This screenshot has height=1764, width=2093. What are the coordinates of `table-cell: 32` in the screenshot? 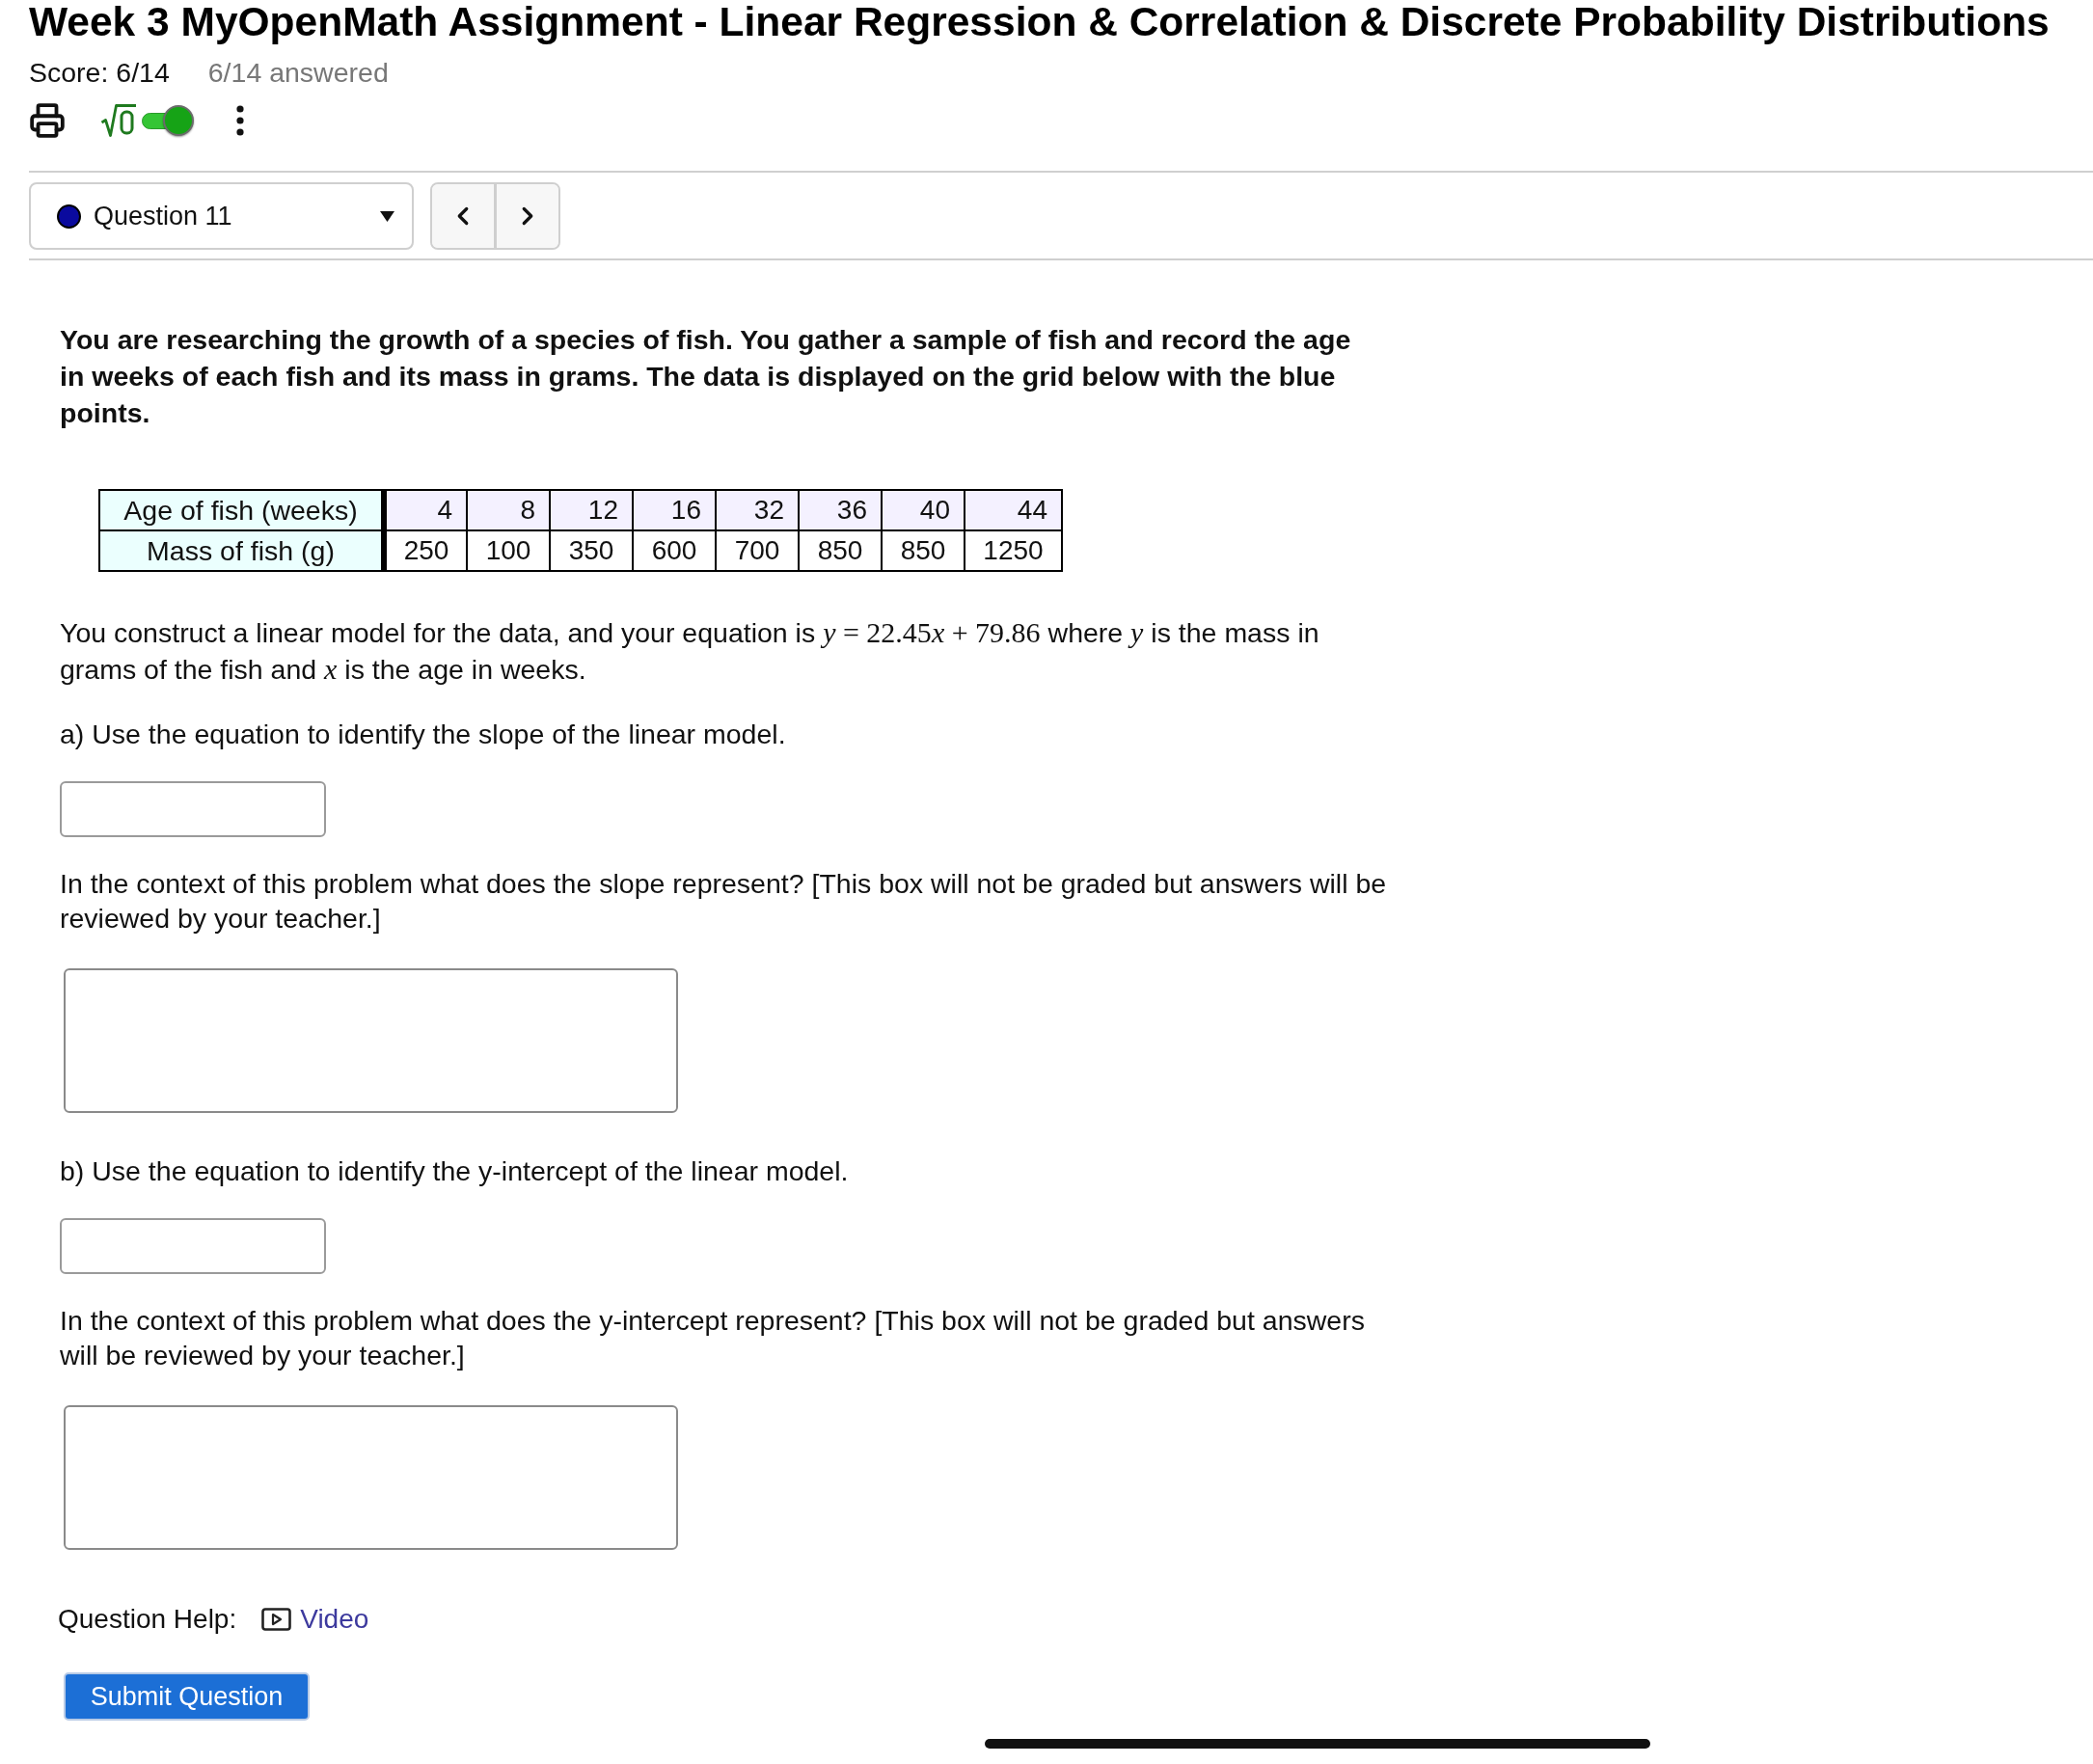 It's located at (757, 510).